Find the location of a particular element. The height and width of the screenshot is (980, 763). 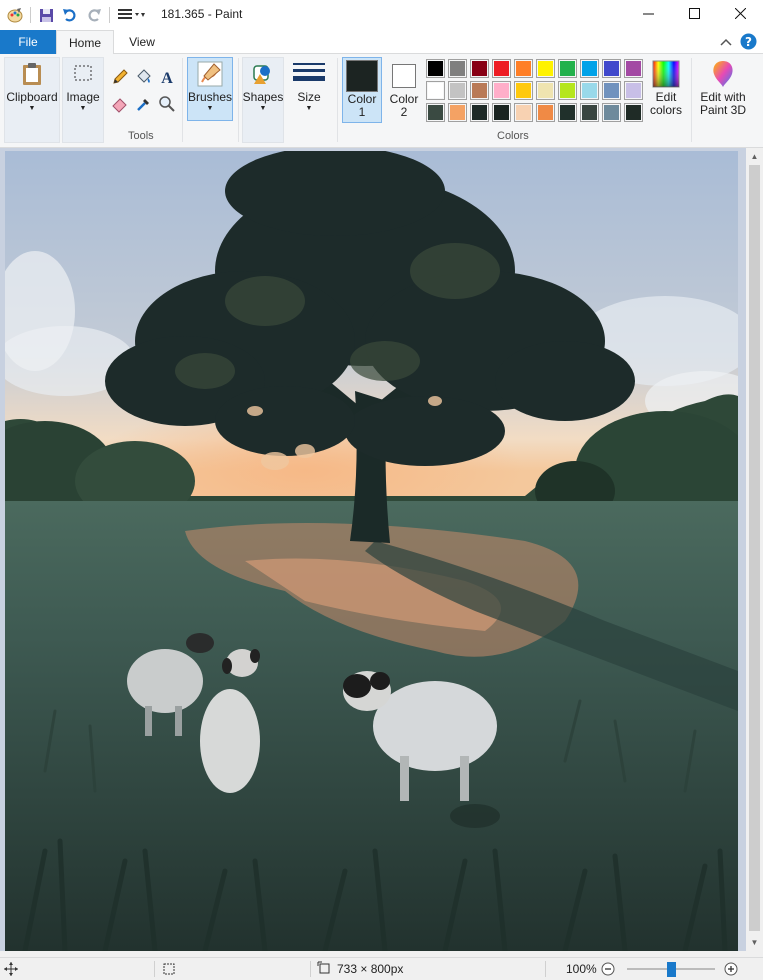

window-title: 181.365 - Paint is located at coordinates (202, 14).